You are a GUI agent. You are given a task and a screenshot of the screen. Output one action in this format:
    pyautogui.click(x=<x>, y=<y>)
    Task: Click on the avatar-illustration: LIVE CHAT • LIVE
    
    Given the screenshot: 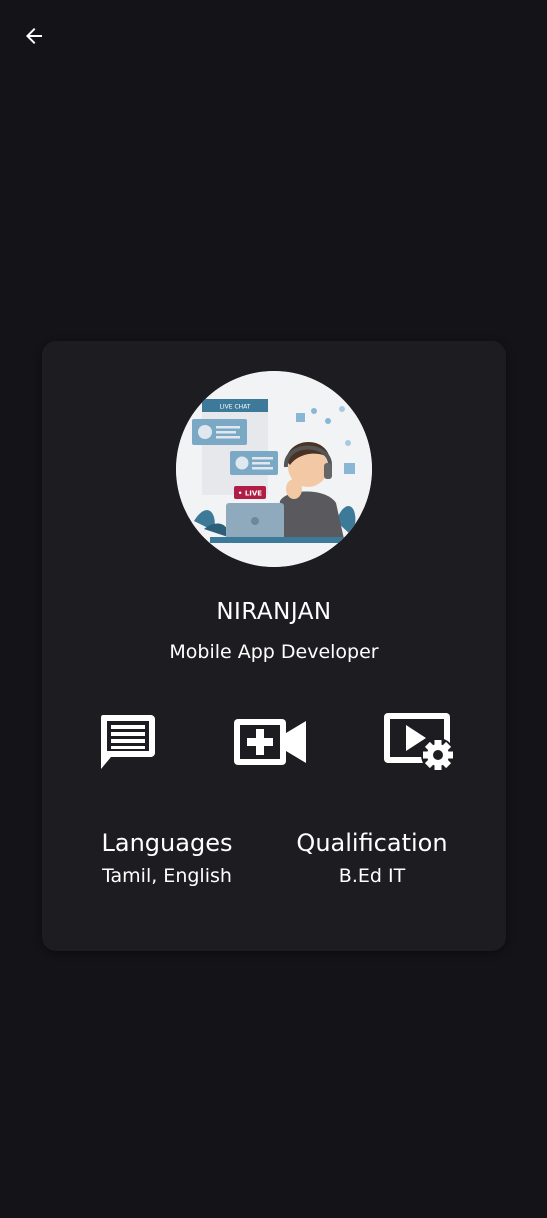 What is the action you would take?
    pyautogui.click(x=274, y=469)
    